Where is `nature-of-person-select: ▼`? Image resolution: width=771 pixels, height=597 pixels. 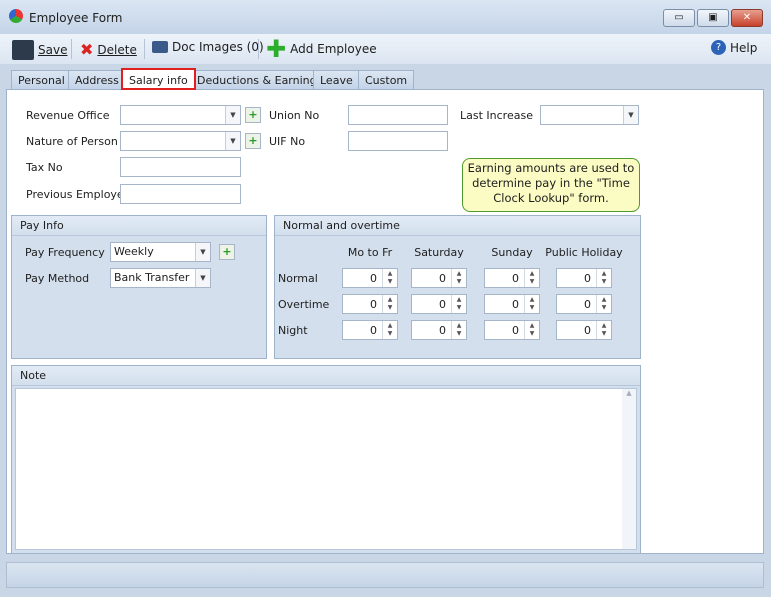 nature-of-person-select: ▼ is located at coordinates (180, 141).